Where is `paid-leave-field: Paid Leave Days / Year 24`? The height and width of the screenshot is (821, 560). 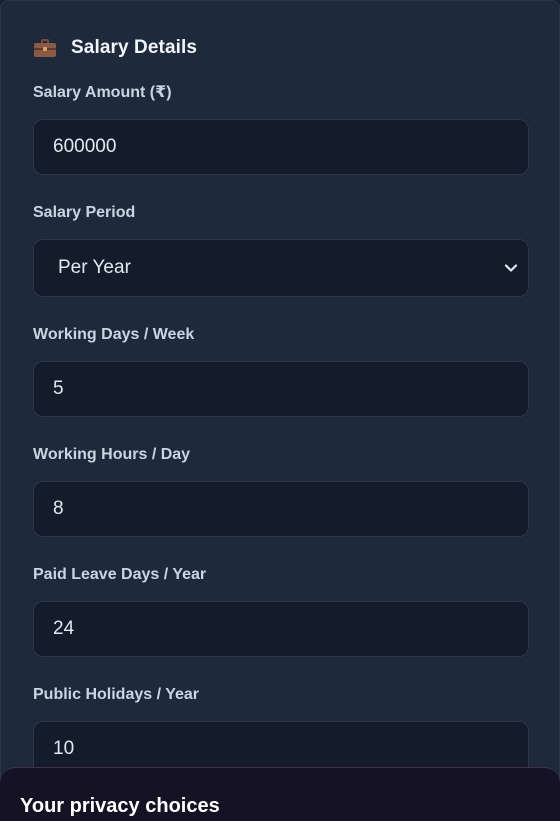
paid-leave-field: Paid Leave Days / Year 24 is located at coordinates (281, 611).